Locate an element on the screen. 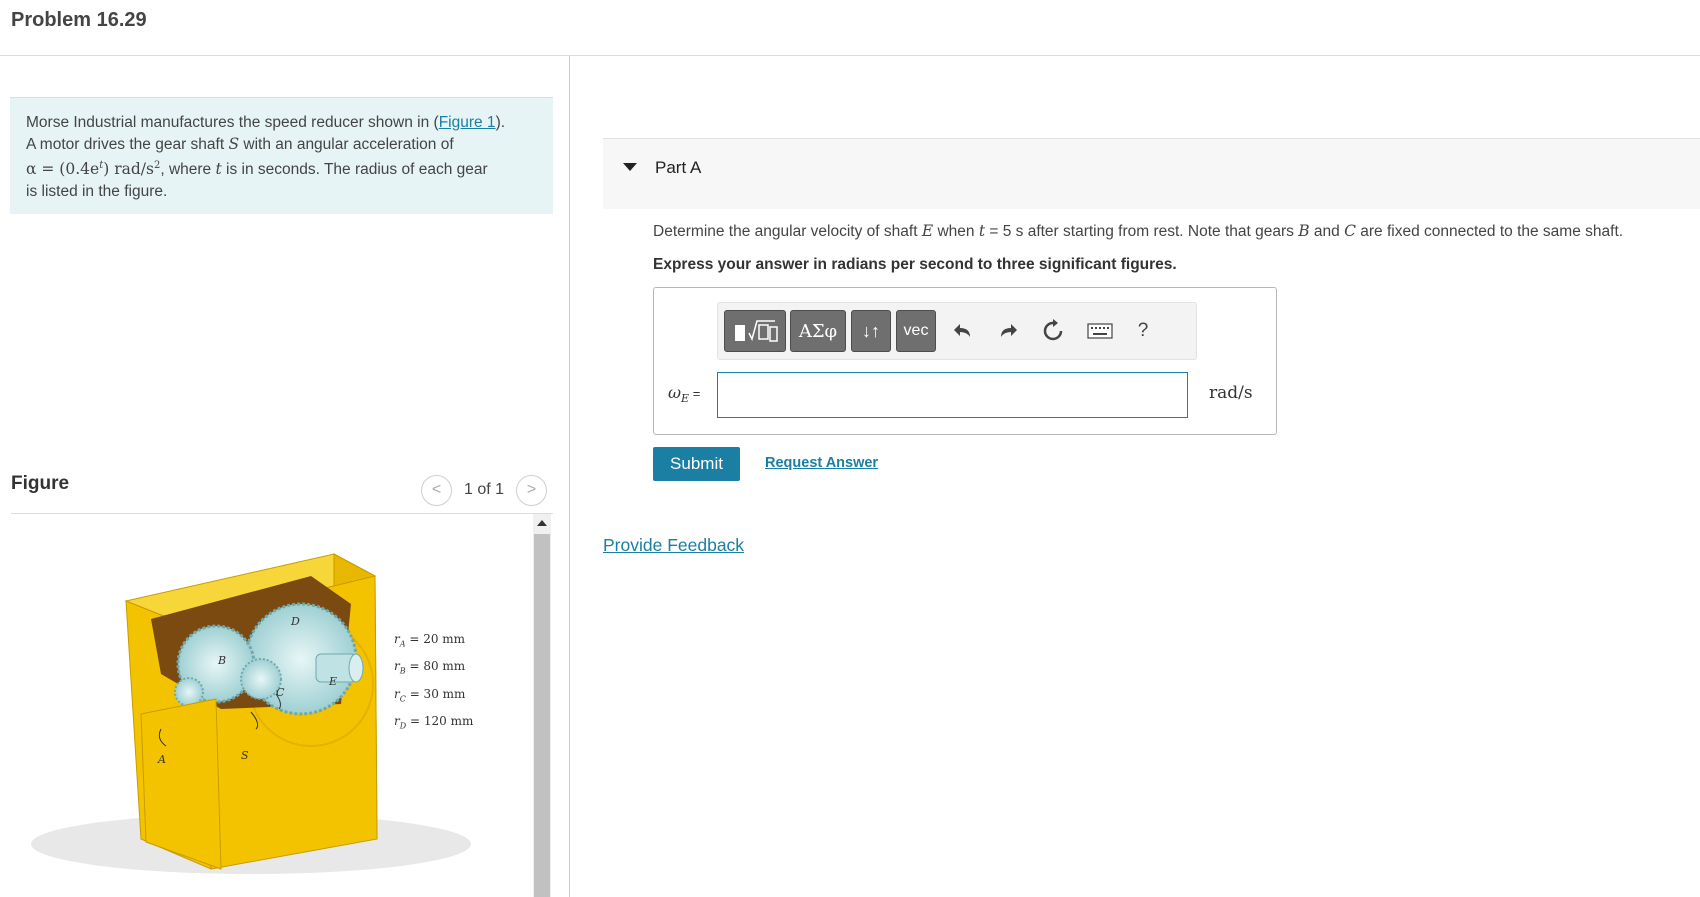 This screenshot has width=1700, height=897. undo-button is located at coordinates (963, 331).